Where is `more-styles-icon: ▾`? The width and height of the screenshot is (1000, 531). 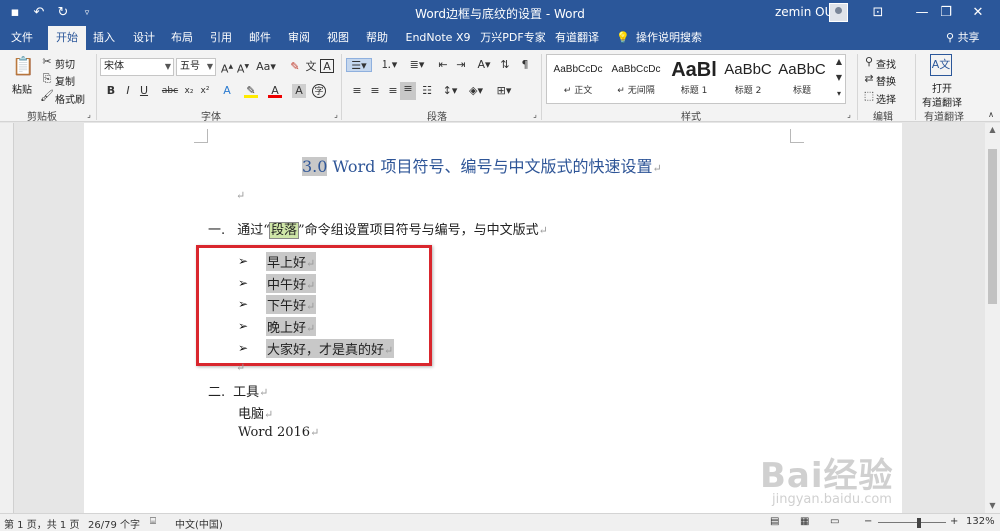
more-styles-icon: ▾ is located at coordinates (839, 94).